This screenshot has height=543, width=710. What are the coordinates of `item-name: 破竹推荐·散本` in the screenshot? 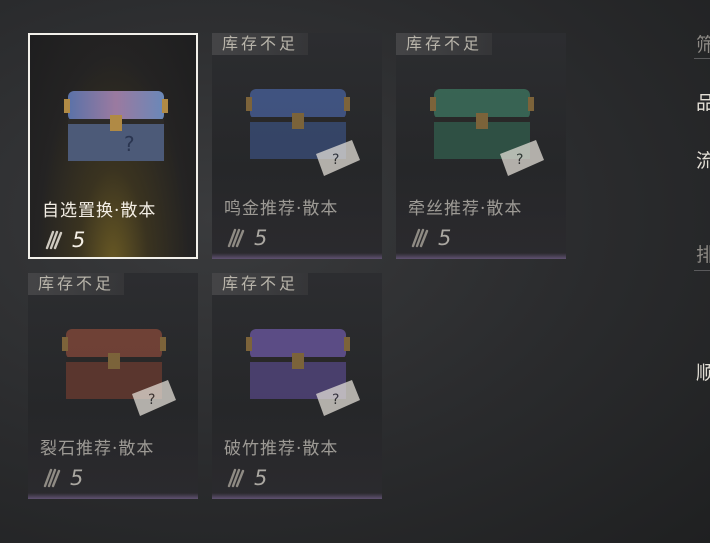 It's located at (281, 449).